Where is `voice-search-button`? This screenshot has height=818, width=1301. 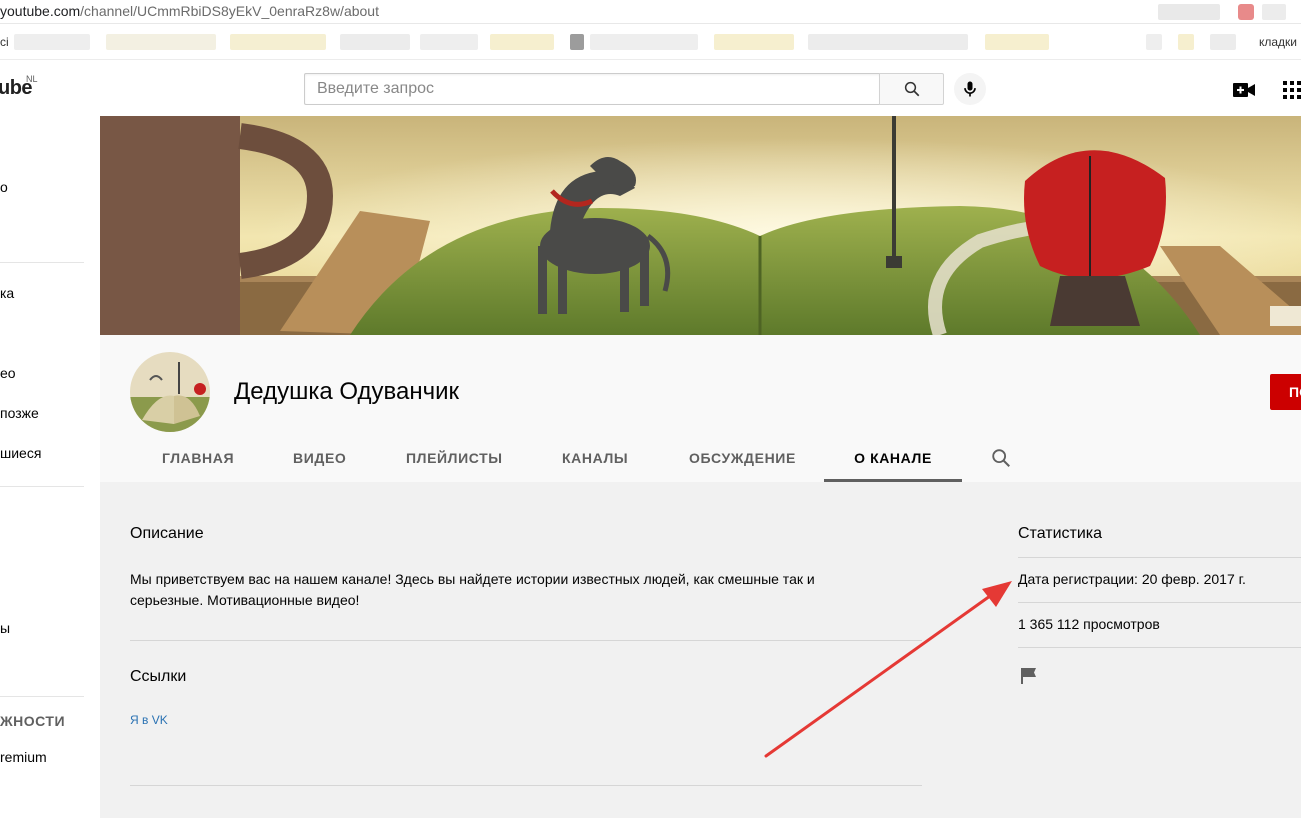 voice-search-button is located at coordinates (970, 89).